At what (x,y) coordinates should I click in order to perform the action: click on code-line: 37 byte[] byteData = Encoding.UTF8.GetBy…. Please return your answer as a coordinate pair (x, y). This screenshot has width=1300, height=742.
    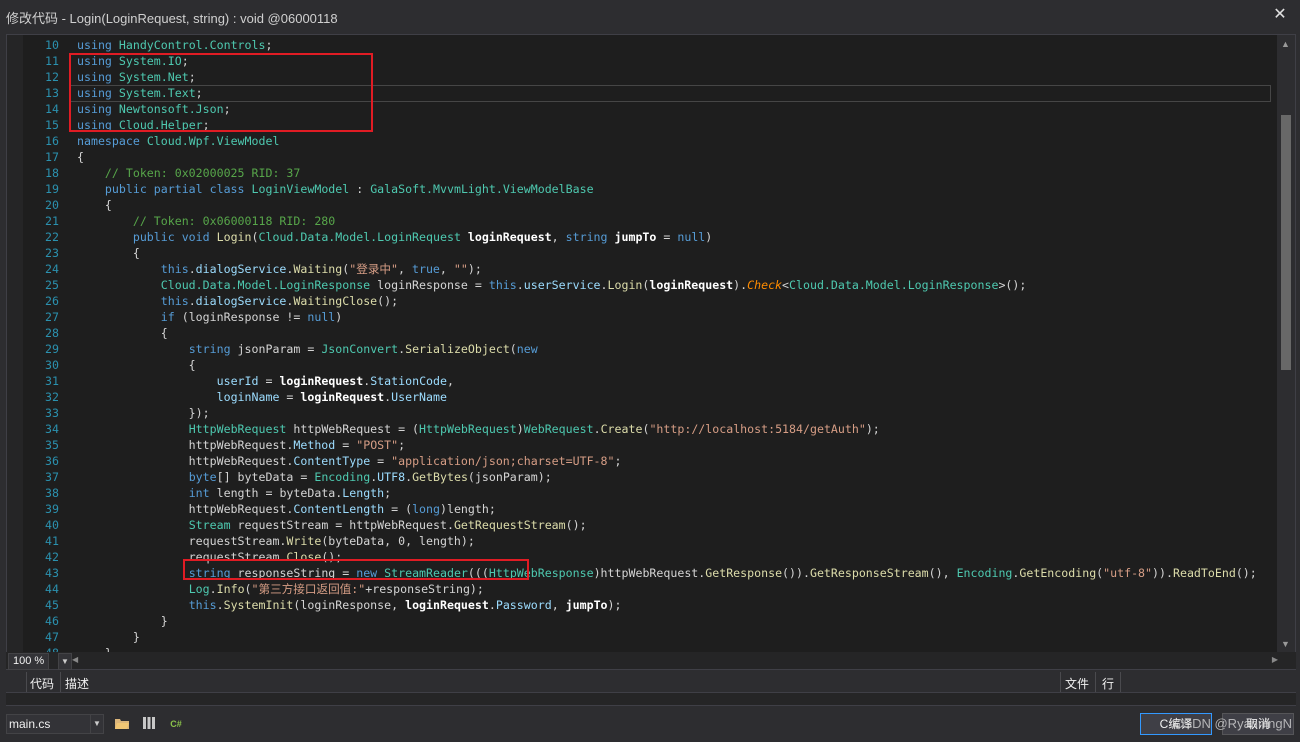
    Looking at the image, I should click on (648, 477).